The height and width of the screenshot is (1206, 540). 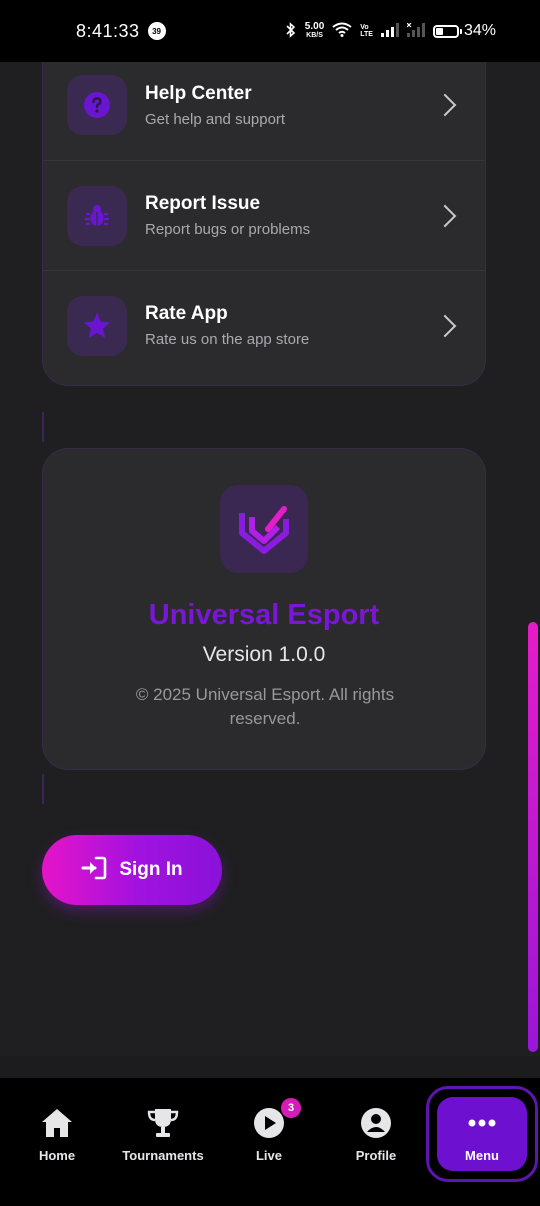 What do you see at coordinates (163, 1155) in the screenshot?
I see `nav-label: Tournaments` at bounding box center [163, 1155].